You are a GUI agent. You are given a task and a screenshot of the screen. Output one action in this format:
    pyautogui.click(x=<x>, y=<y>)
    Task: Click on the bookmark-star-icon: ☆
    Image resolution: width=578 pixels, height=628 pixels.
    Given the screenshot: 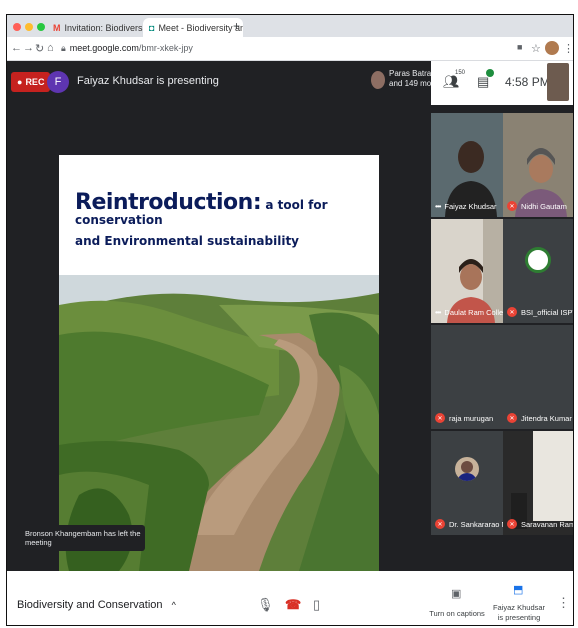 What is the action you would take?
    pyautogui.click(x=536, y=48)
    